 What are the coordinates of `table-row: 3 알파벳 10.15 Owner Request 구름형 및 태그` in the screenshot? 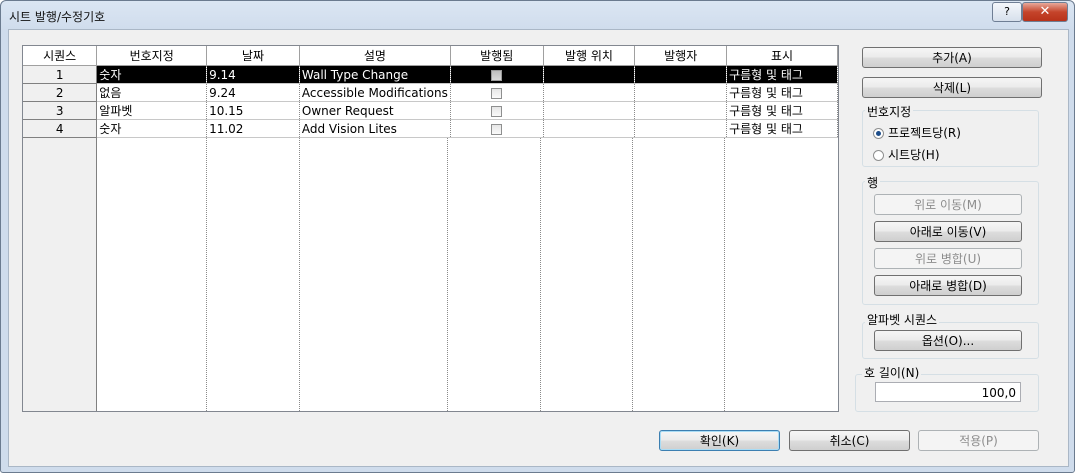 It's located at (430, 110).